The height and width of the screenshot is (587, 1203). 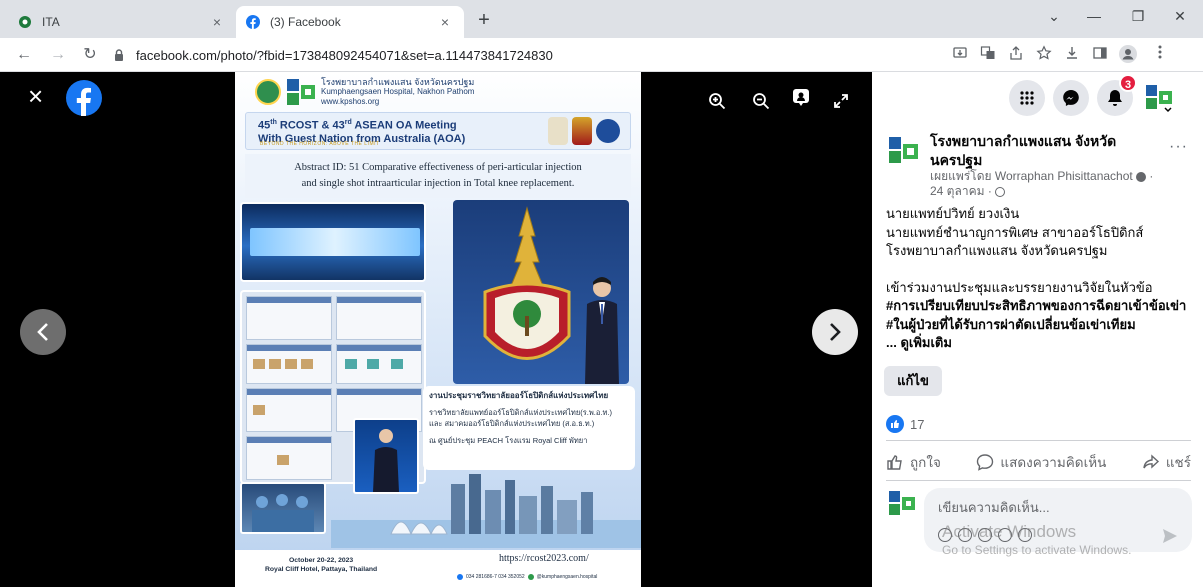 I want to click on facebook-logo-icon, so click(x=84, y=98).